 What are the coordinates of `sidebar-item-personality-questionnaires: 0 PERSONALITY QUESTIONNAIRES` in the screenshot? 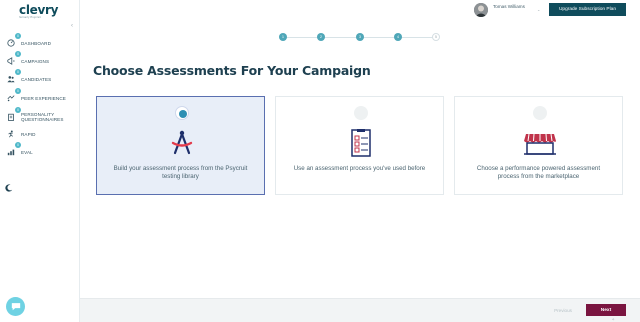 It's located at (41, 115).